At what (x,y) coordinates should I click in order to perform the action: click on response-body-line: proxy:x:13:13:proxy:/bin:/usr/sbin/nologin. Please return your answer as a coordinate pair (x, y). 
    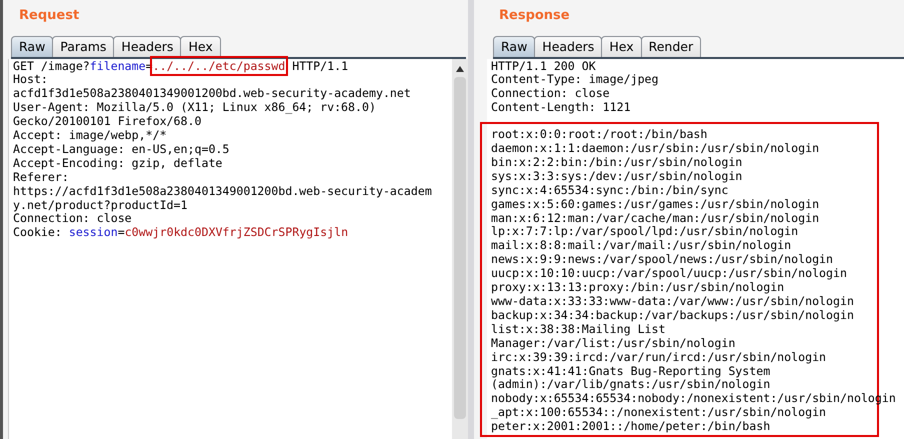
    Looking at the image, I should click on (637, 288).